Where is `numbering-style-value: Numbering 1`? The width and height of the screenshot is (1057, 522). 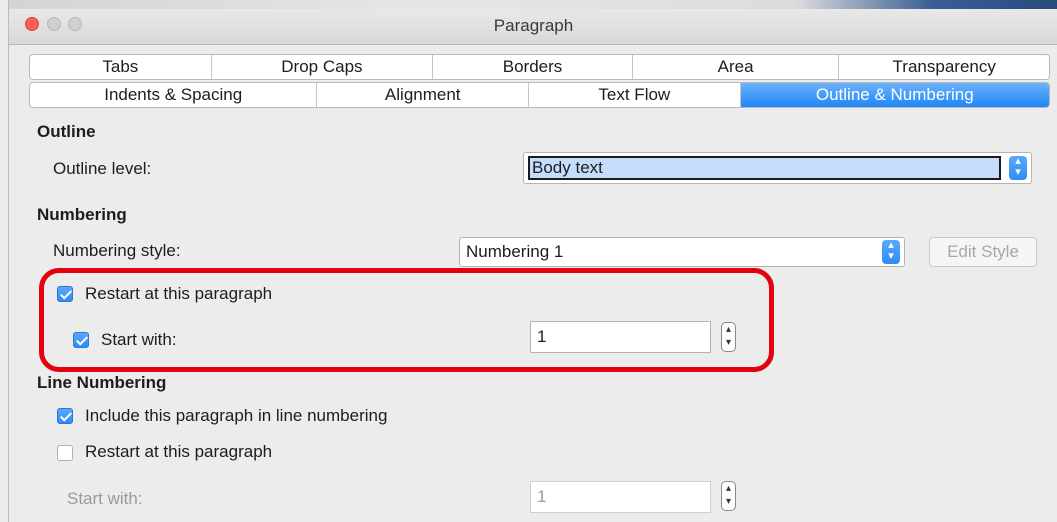 numbering-style-value: Numbering 1 is located at coordinates (515, 251).